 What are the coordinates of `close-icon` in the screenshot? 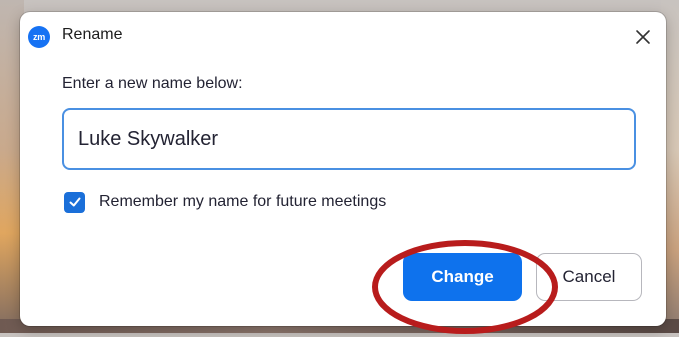 It's located at (643, 37).